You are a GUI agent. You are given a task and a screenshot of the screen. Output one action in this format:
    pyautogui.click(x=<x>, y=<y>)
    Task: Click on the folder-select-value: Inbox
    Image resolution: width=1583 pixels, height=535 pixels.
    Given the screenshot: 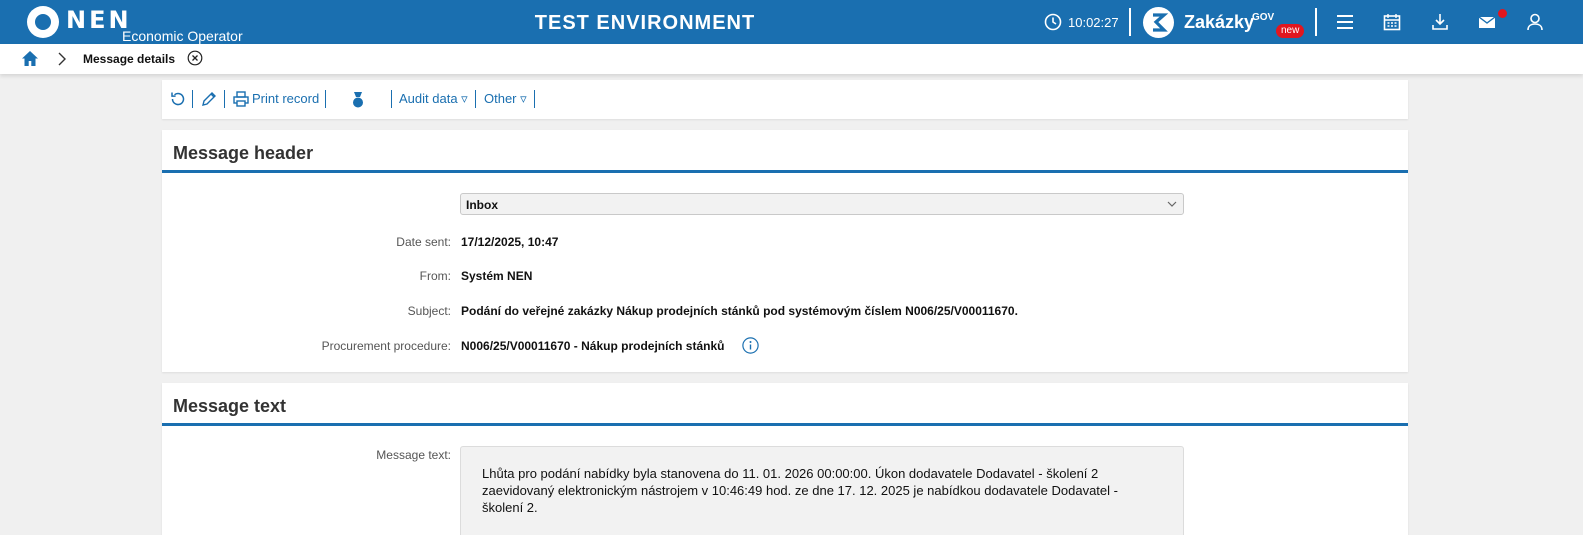 What is the action you would take?
    pyautogui.click(x=482, y=205)
    